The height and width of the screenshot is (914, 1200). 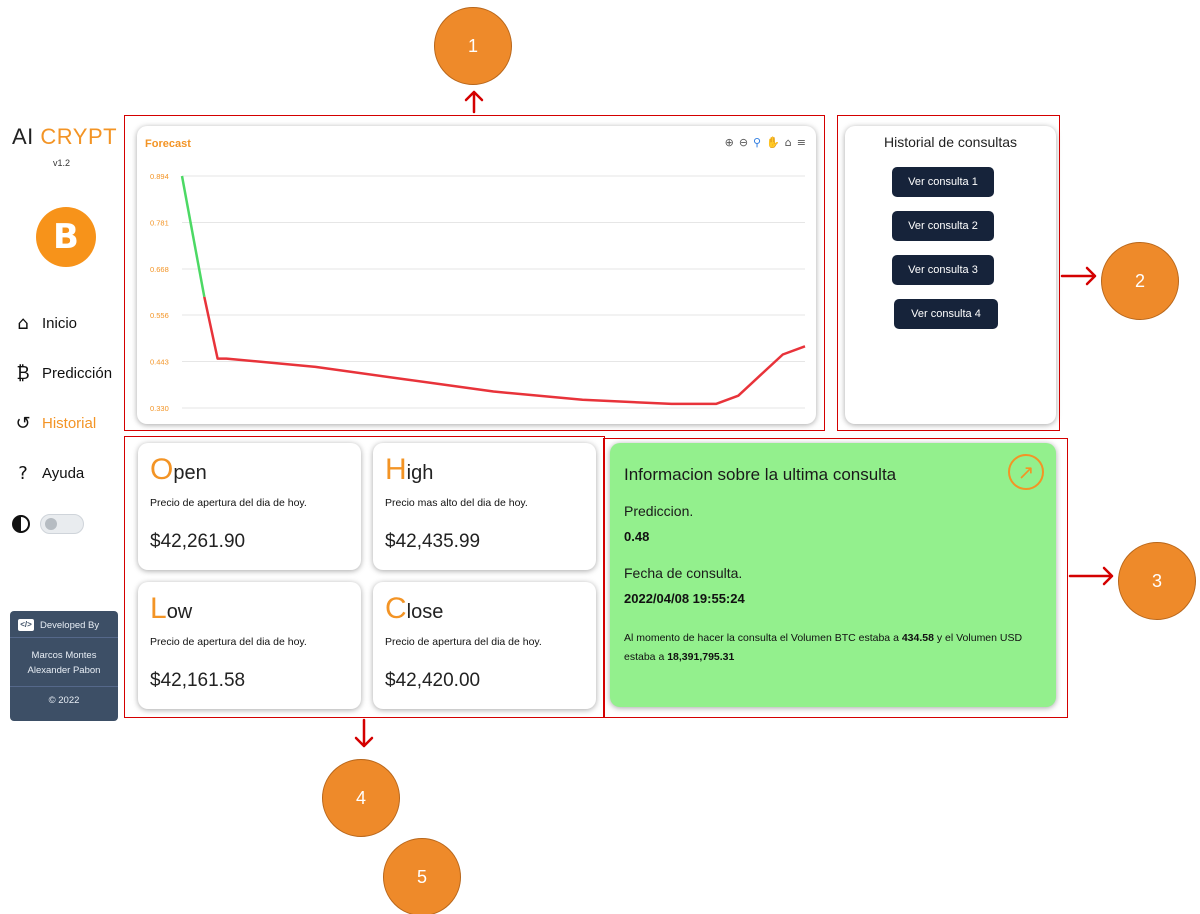 What do you see at coordinates (23, 136) in the screenshot?
I see `brand-ai: AI` at bounding box center [23, 136].